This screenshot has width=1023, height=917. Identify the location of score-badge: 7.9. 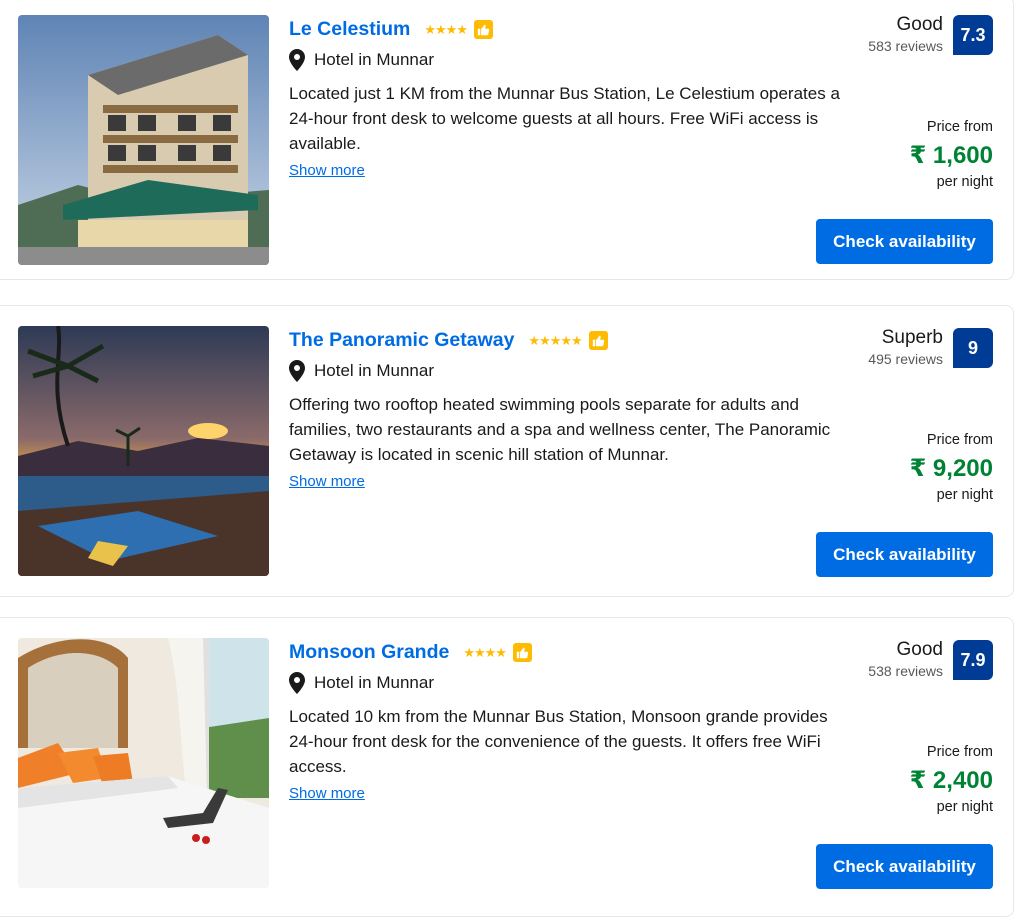
(973, 660).